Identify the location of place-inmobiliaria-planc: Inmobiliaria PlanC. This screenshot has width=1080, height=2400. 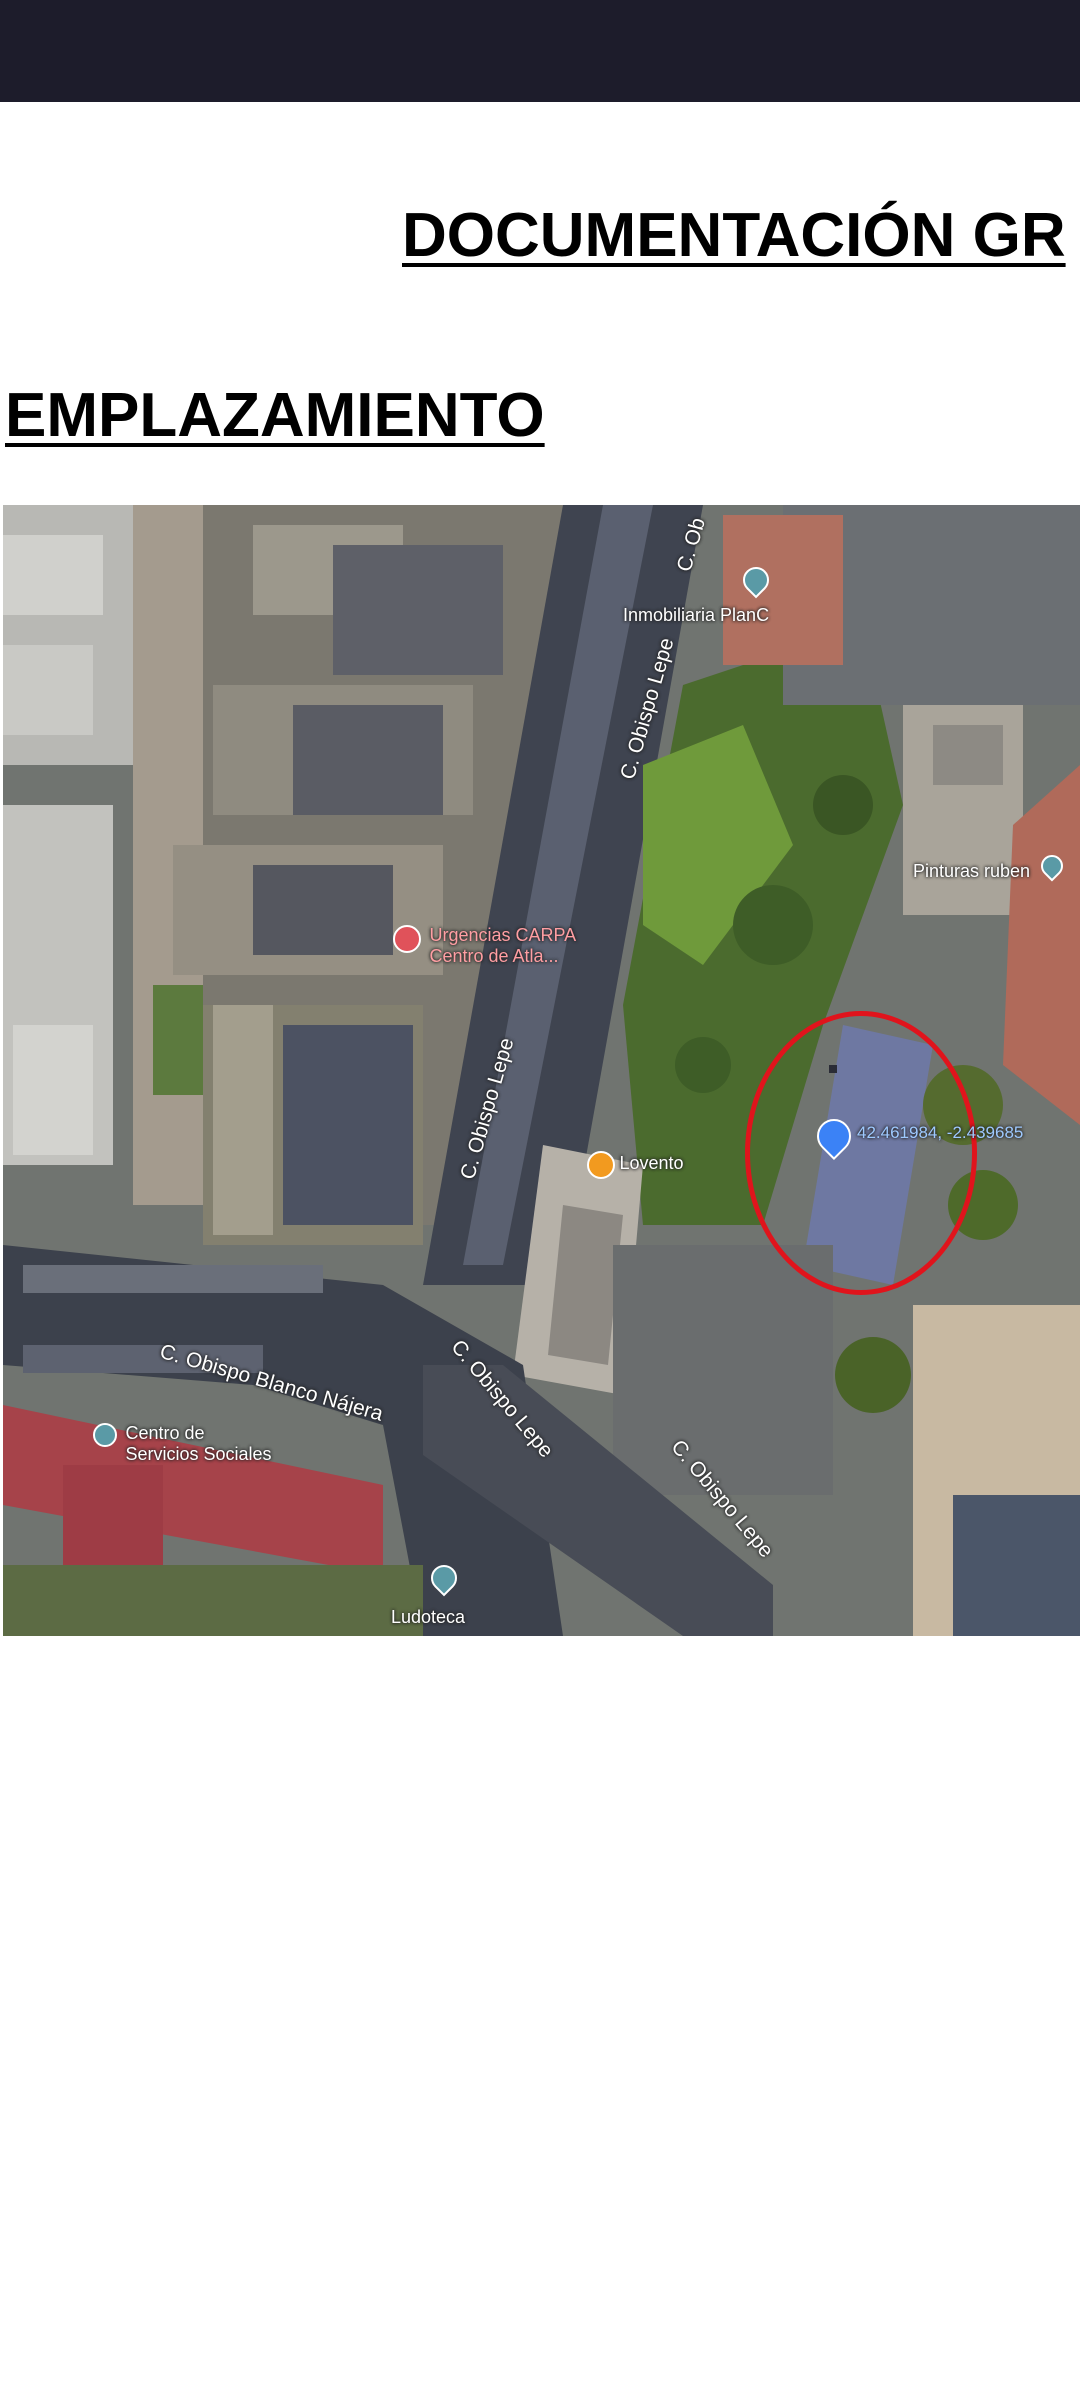
(699, 593).